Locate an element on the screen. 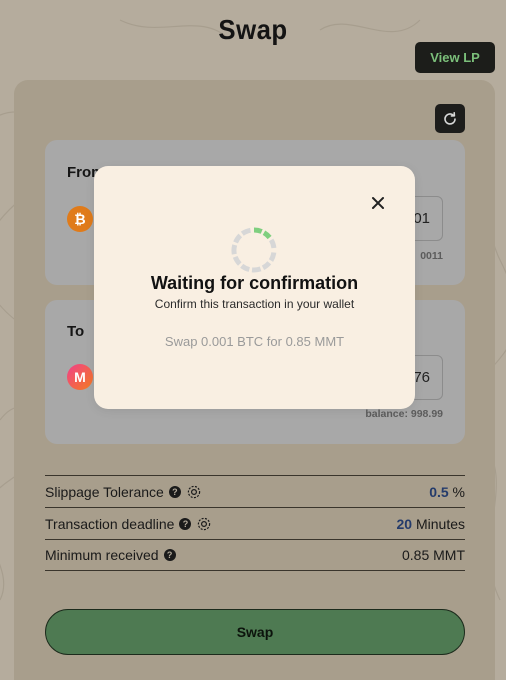 Image resolution: width=506 pixels, height=680 pixels. deadline-unit: Minutes is located at coordinates (440, 523).